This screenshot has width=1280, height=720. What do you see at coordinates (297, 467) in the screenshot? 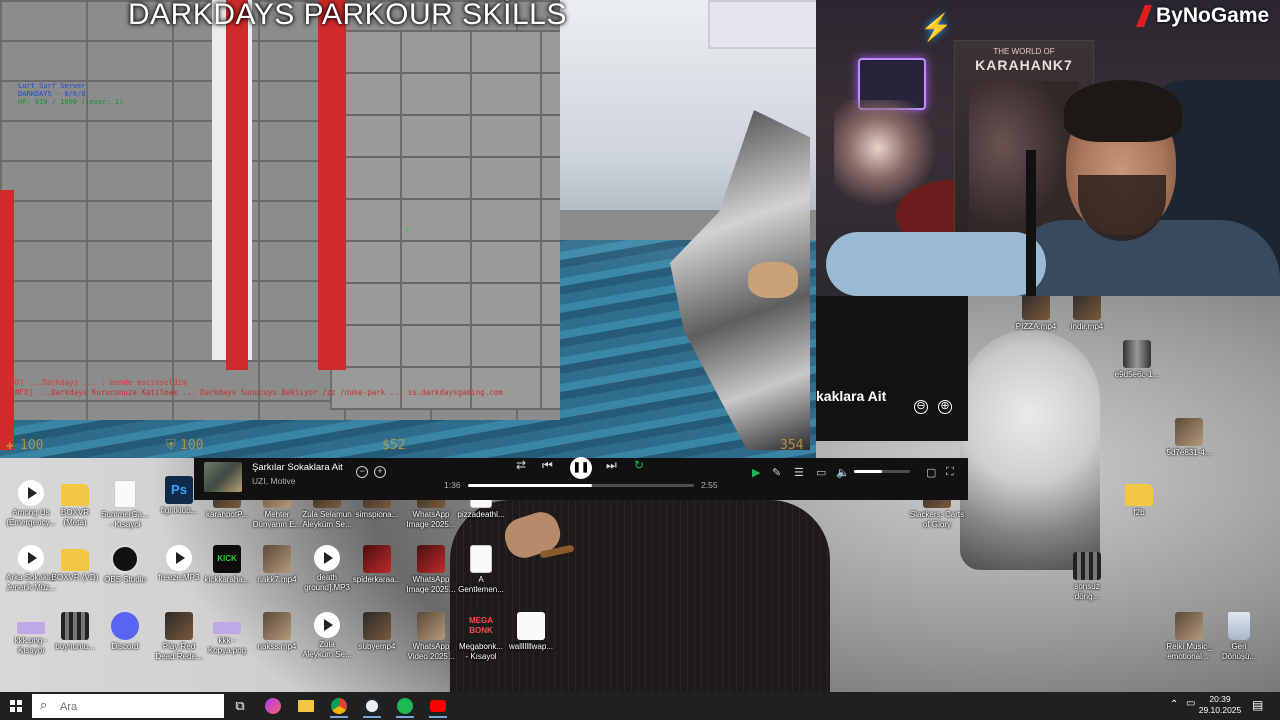
I see `track-title: Şarkılar Sokaklara Ait` at bounding box center [297, 467].